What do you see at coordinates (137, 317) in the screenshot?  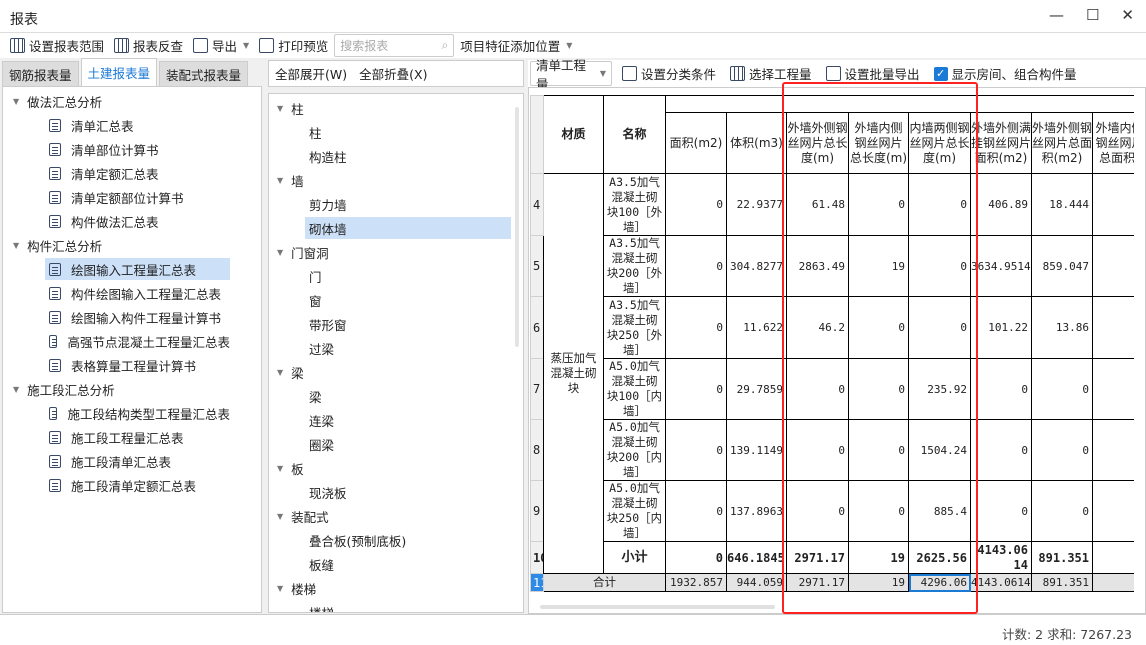 I see `tree-item: 绘图输入构件工程量计算书` at bounding box center [137, 317].